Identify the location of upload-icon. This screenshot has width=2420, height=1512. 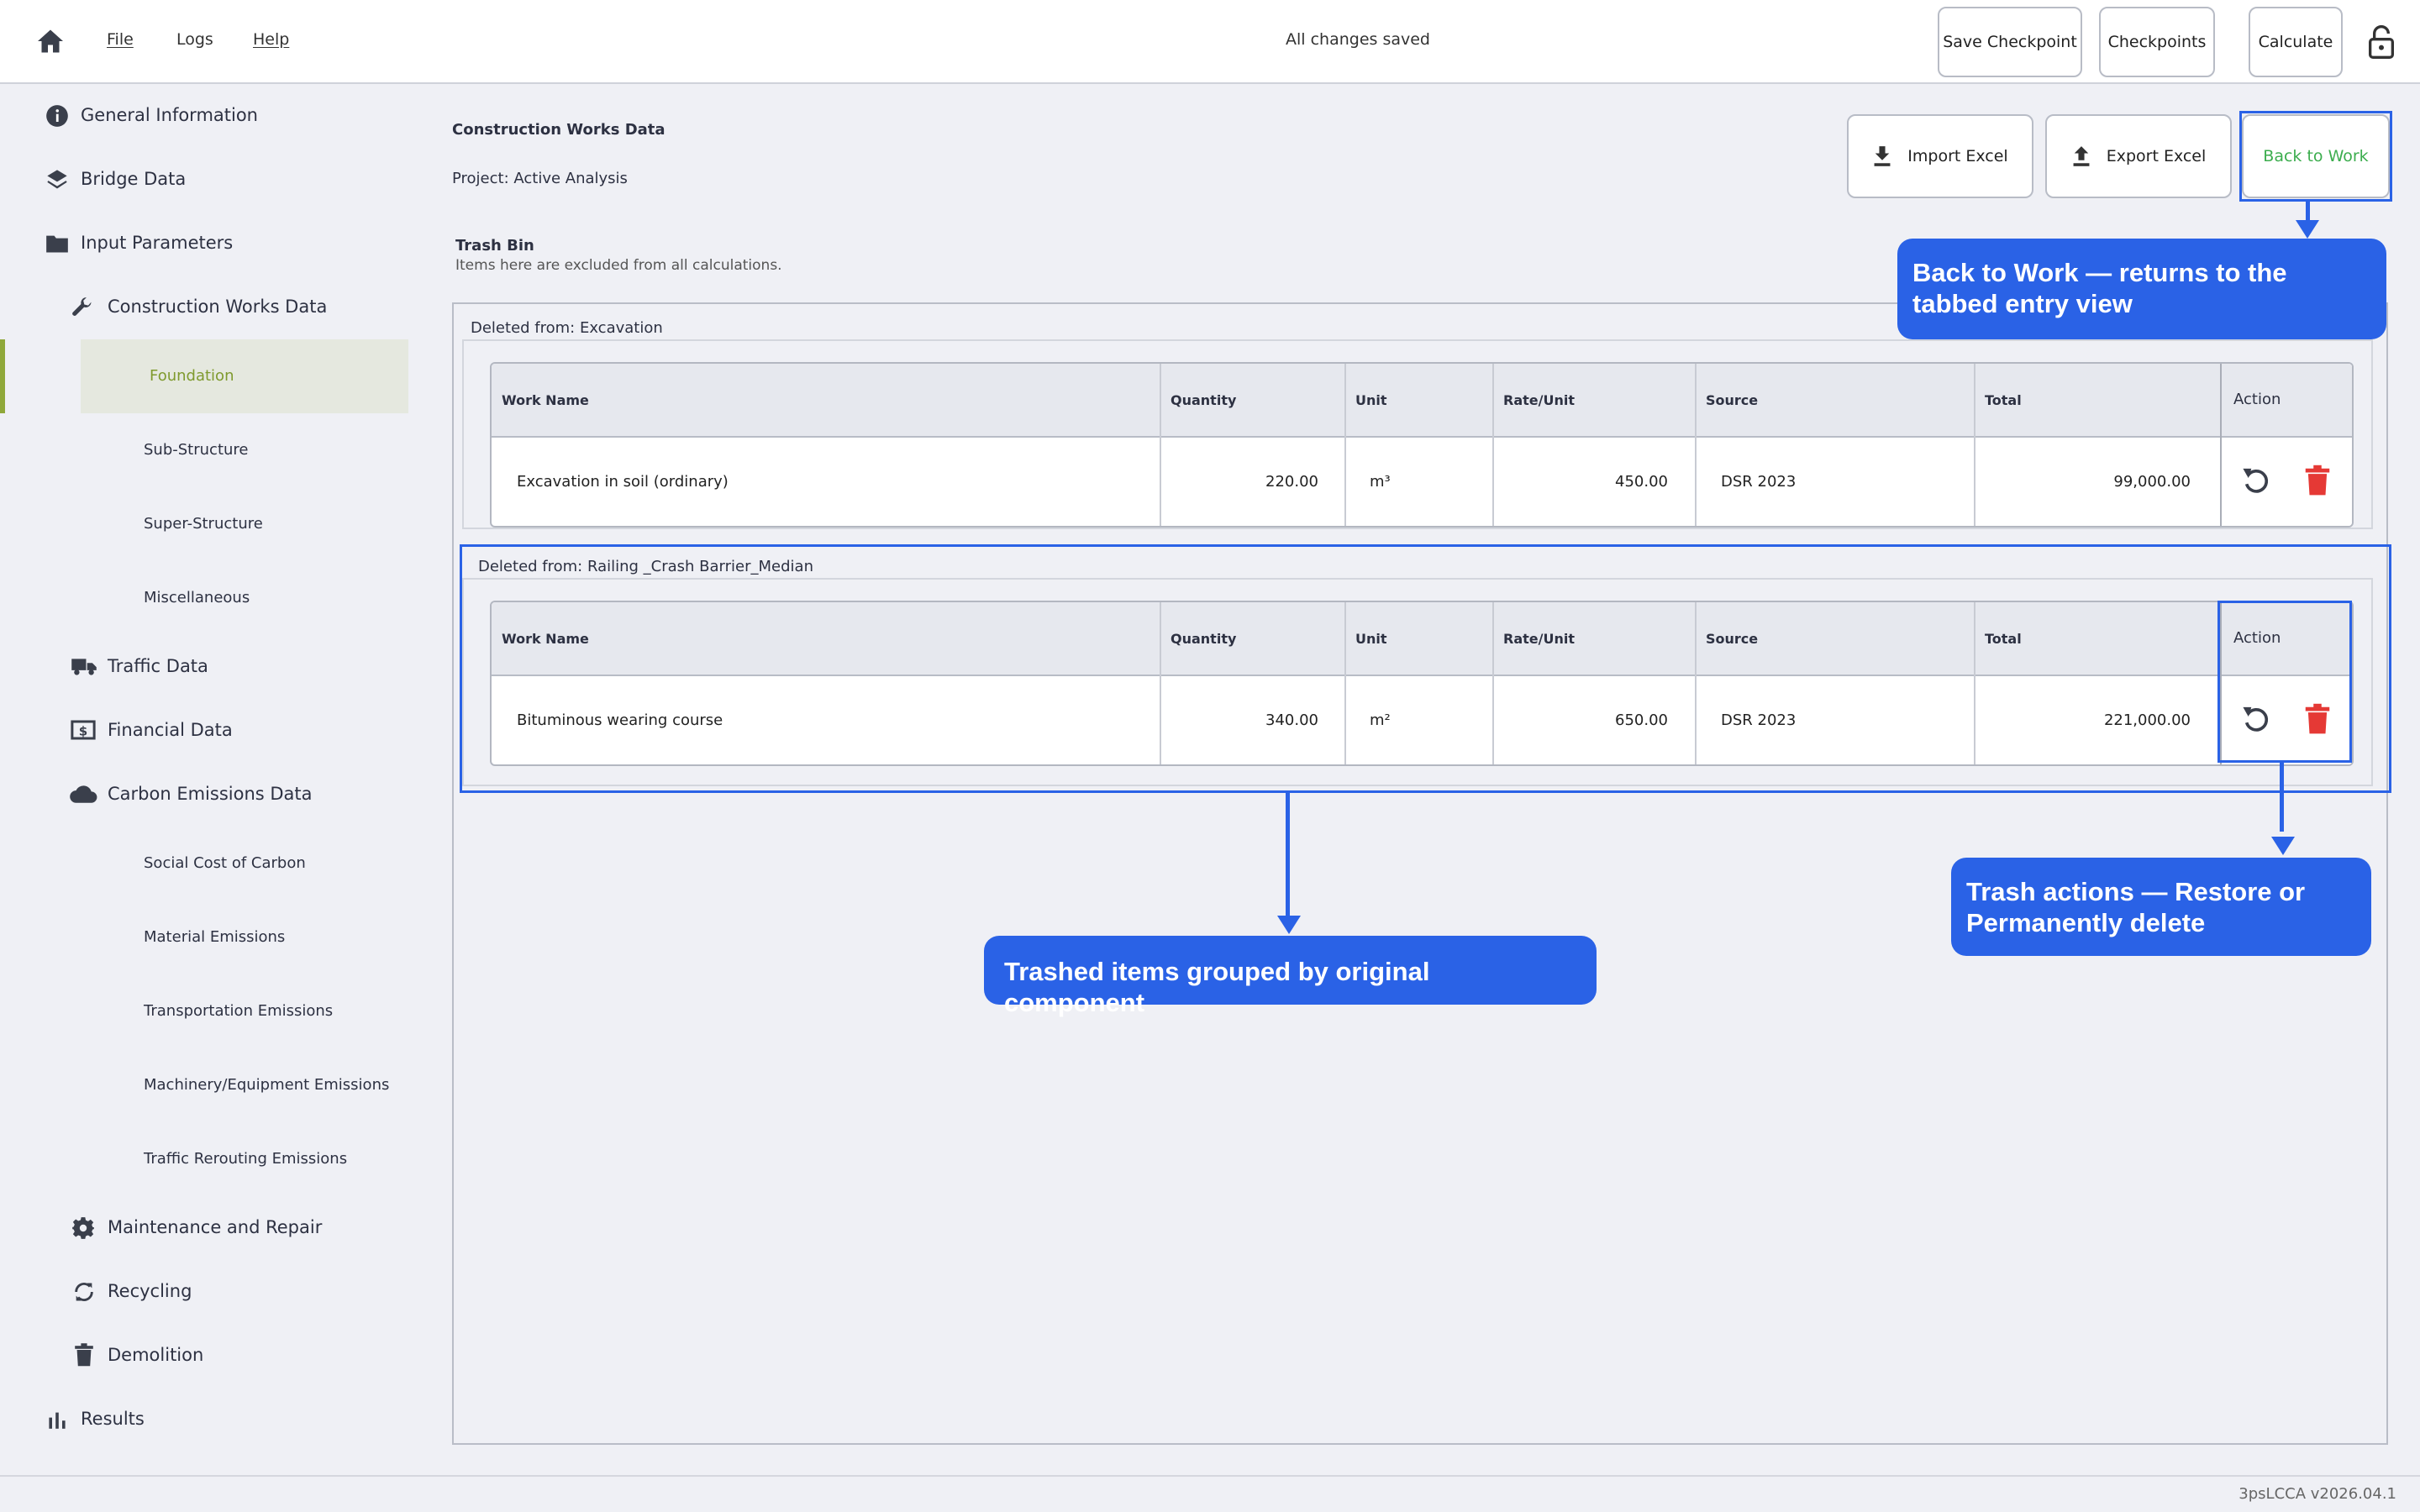
(2082, 156).